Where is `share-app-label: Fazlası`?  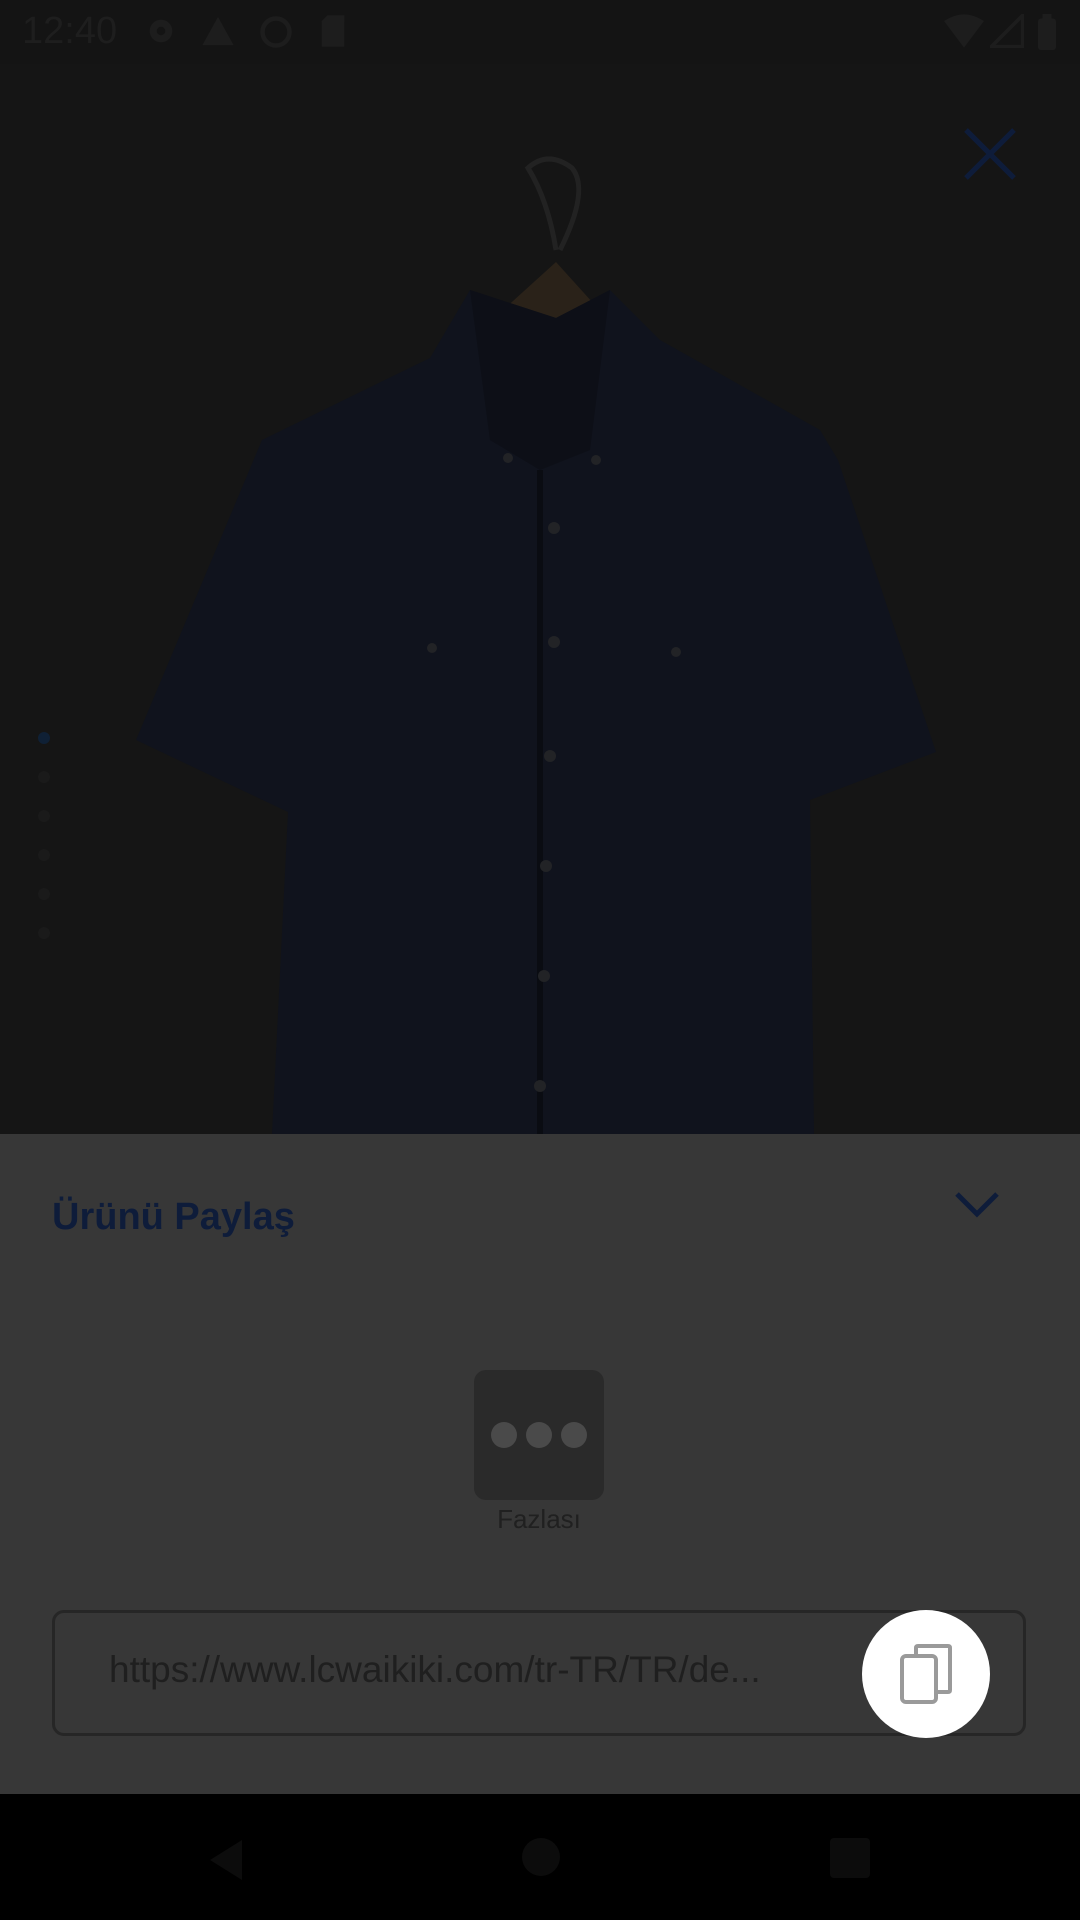
share-app-label: Fazlası is located at coordinates (539, 1519).